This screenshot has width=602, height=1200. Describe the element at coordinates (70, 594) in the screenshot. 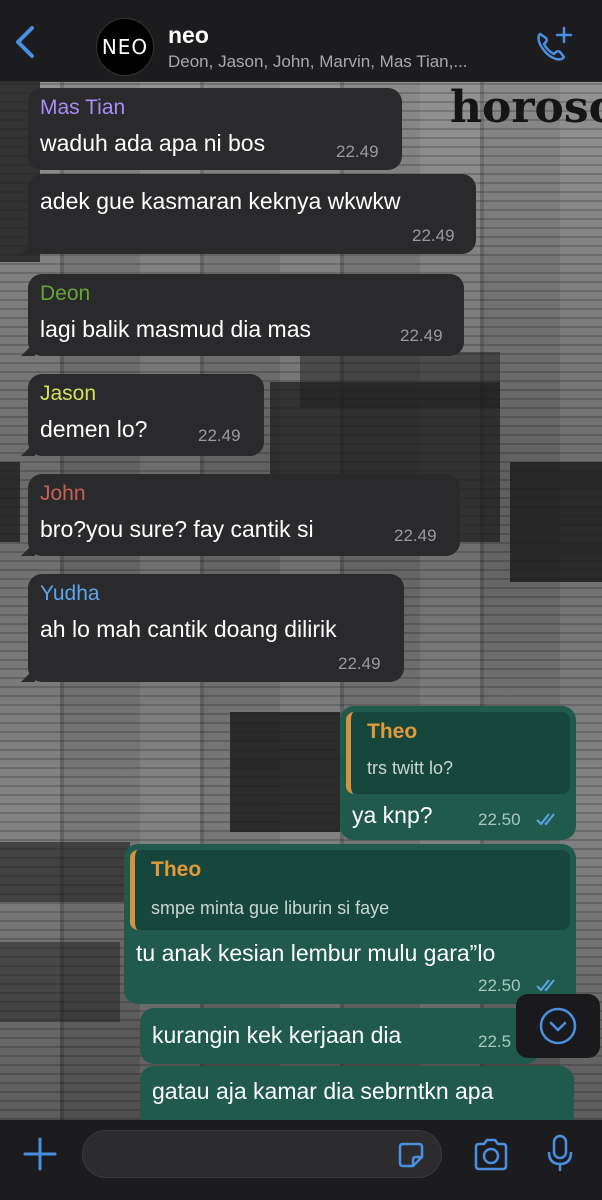

I see `sender-name: Yudha` at that location.